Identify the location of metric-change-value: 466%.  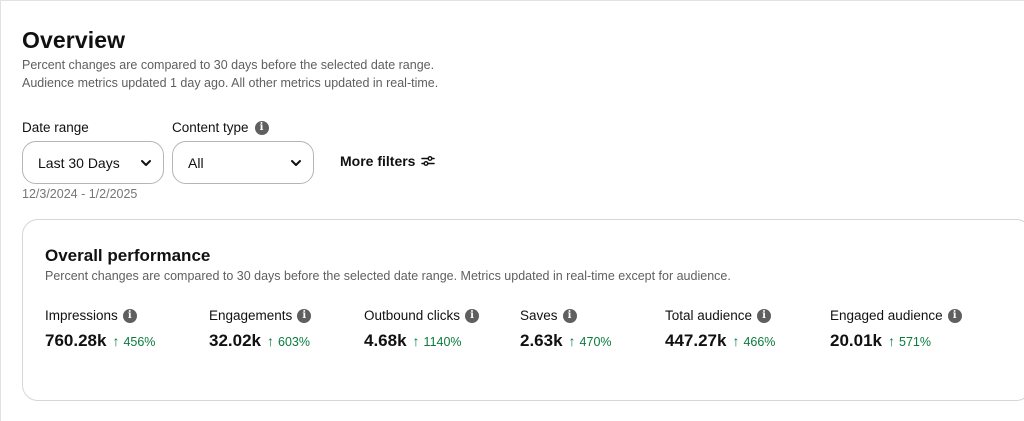
(759, 342).